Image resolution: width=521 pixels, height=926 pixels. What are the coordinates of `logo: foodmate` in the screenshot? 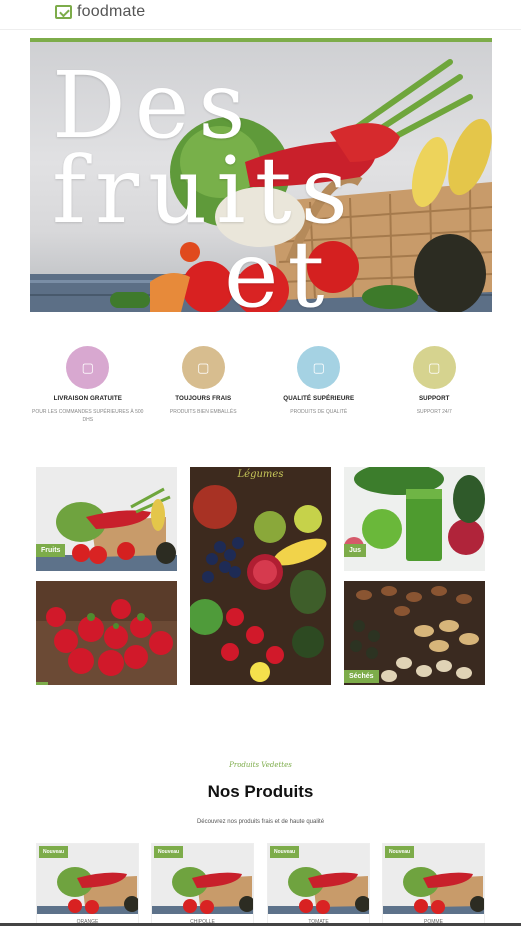 It's located at (100, 12).